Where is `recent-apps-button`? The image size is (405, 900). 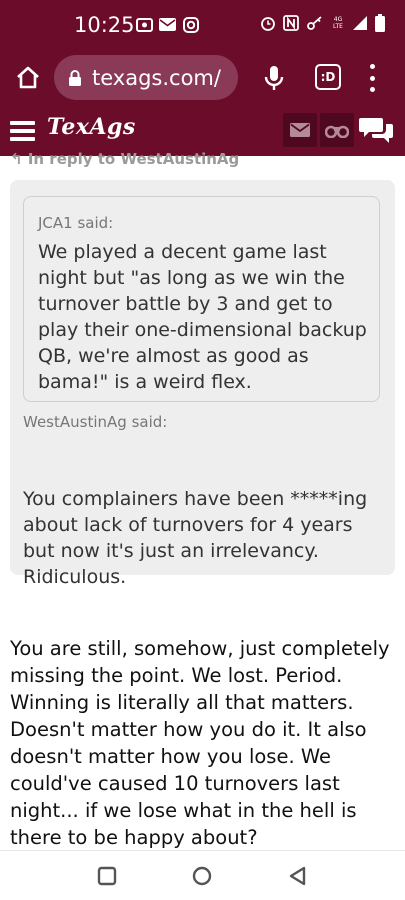
recent-apps-button is located at coordinates (107, 876).